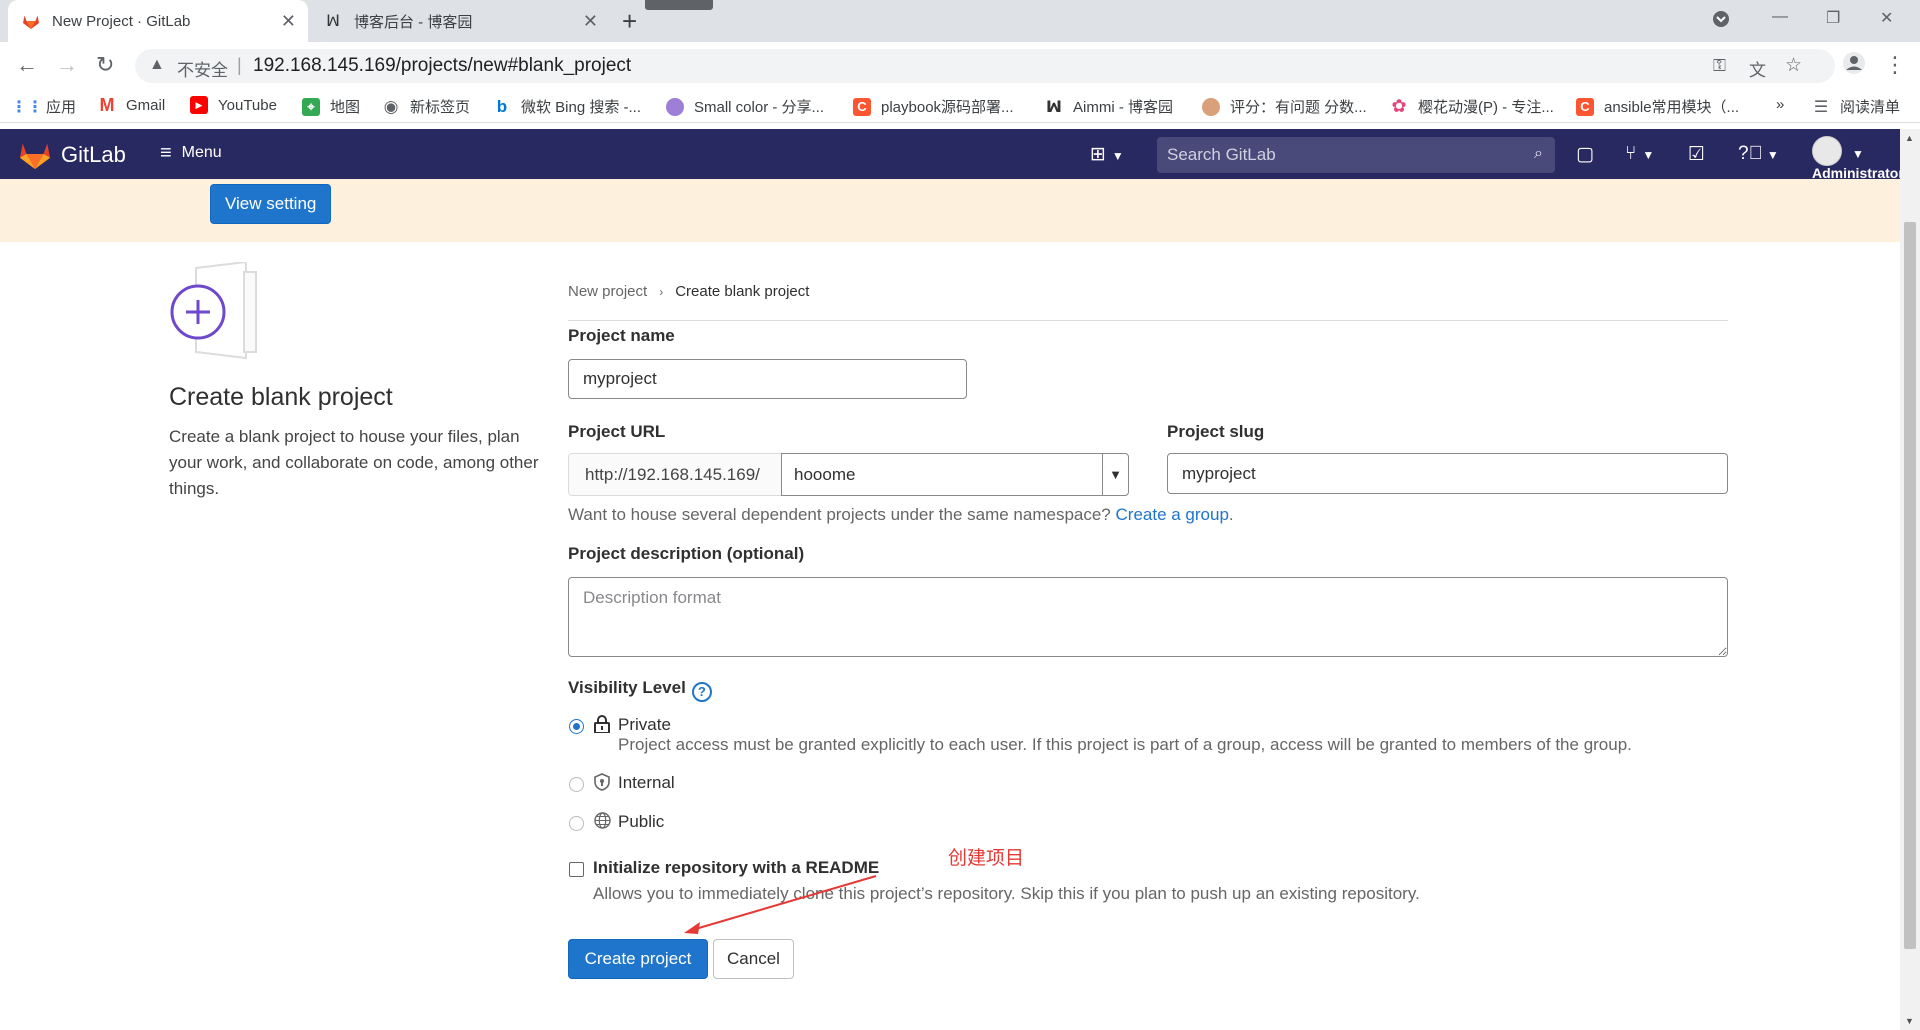  What do you see at coordinates (1631, 153) in the screenshot?
I see `merge-request-icon: ⑂` at bounding box center [1631, 153].